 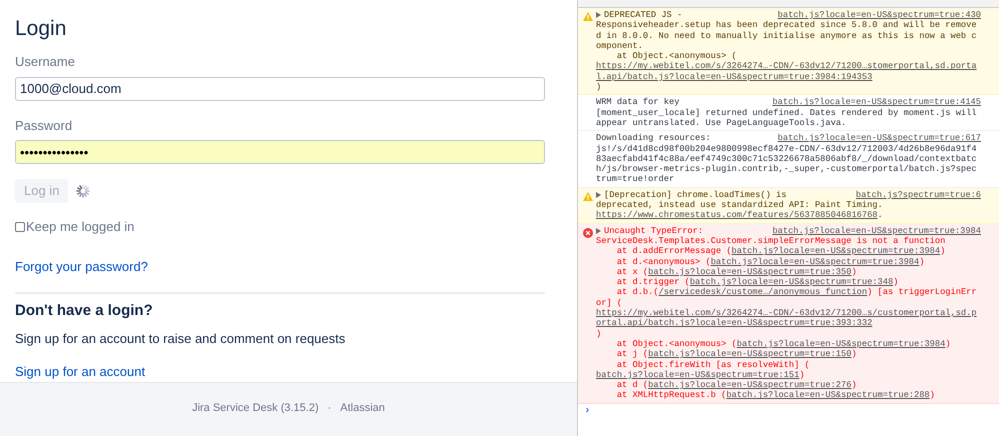 I want to click on stack-trace-line: at d.<anonymous> (batch.js?locale=en-US&spectrum=true:3984), so click(x=771, y=261).